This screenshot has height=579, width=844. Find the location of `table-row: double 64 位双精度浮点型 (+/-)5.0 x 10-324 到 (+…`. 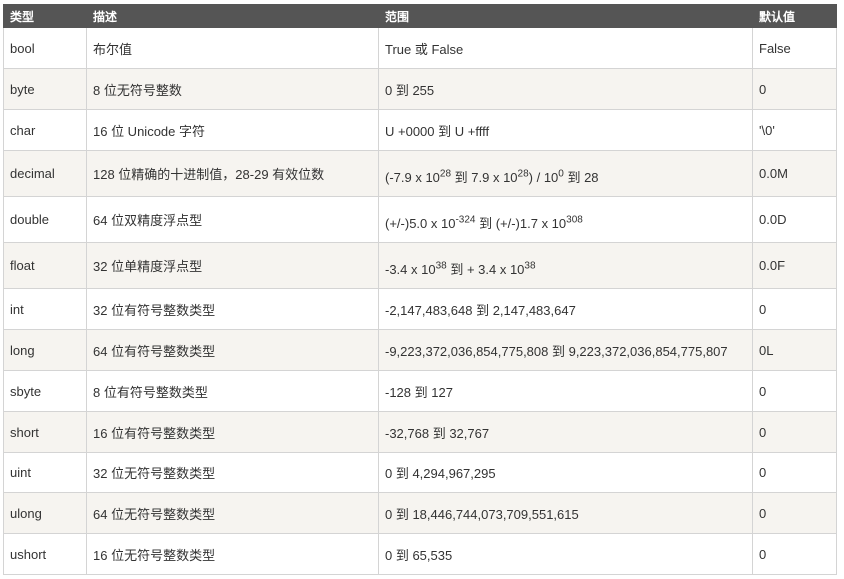

table-row: double 64 位双精度浮点型 (+/-)5.0 x 10-324 到 (+… is located at coordinates (420, 219).